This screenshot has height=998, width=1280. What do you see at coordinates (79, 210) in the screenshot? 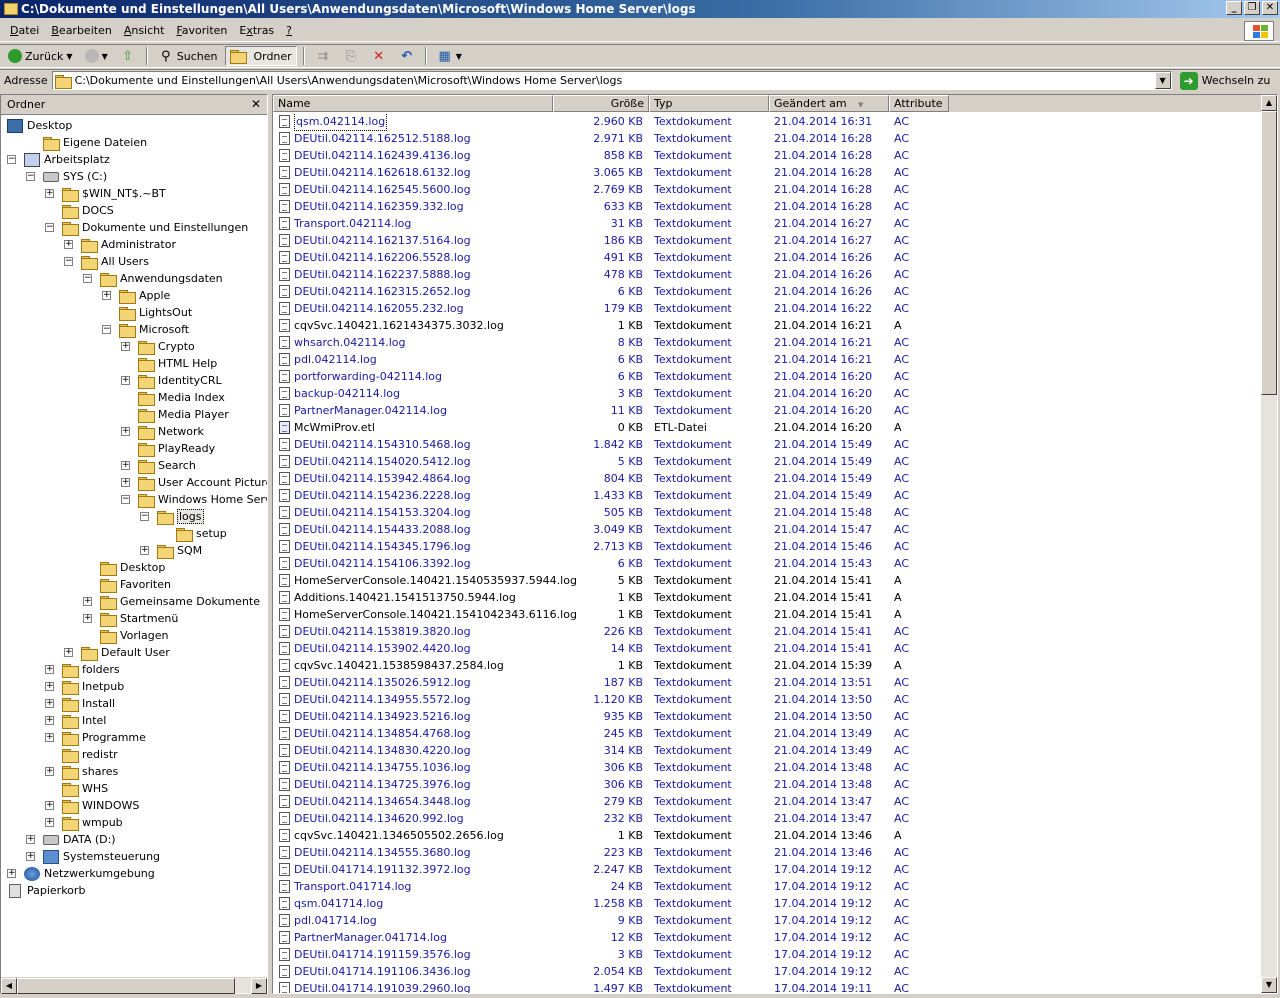
I see `tree-item: DOCS` at bounding box center [79, 210].